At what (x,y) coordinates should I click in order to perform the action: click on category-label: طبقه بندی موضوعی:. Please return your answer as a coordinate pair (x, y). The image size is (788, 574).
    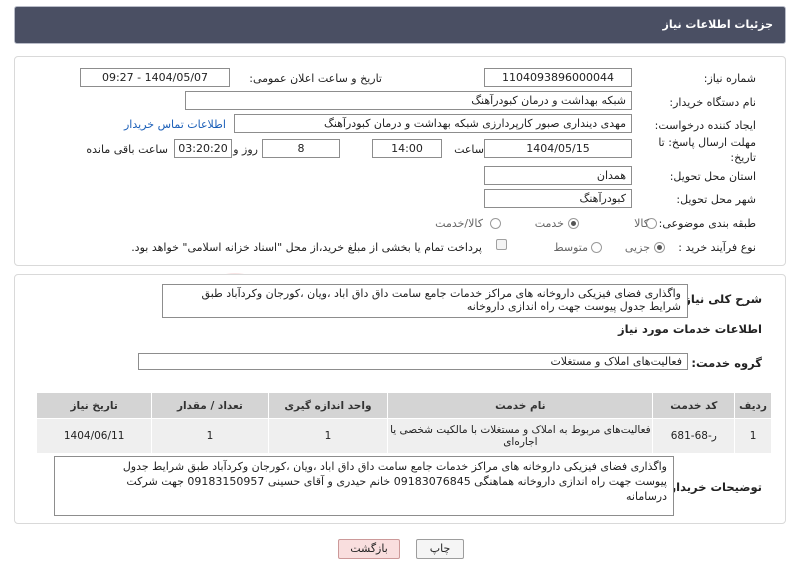
    Looking at the image, I should click on (707, 223).